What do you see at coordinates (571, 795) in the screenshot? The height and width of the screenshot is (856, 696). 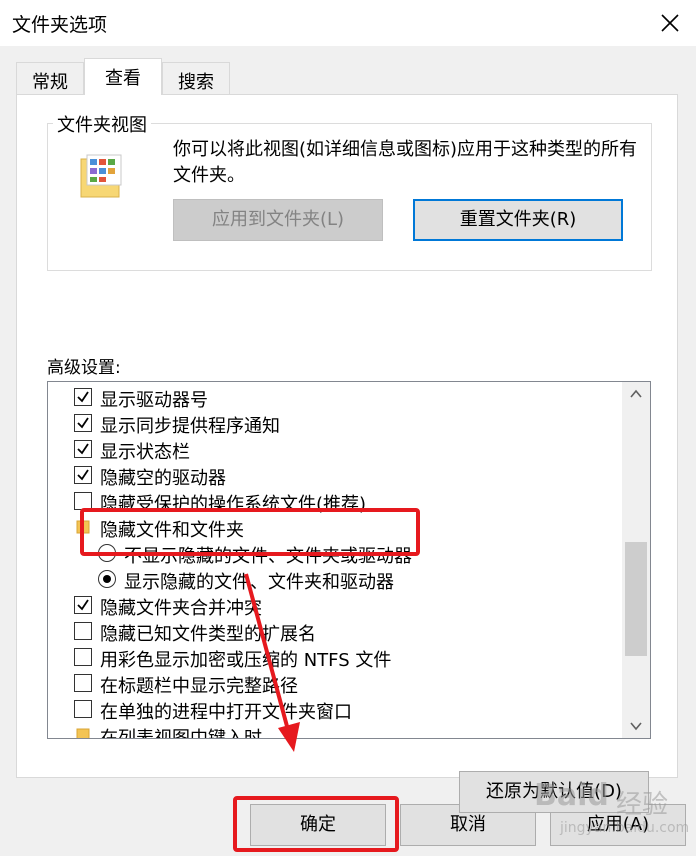 I see `watermark-brand: Baid` at bounding box center [571, 795].